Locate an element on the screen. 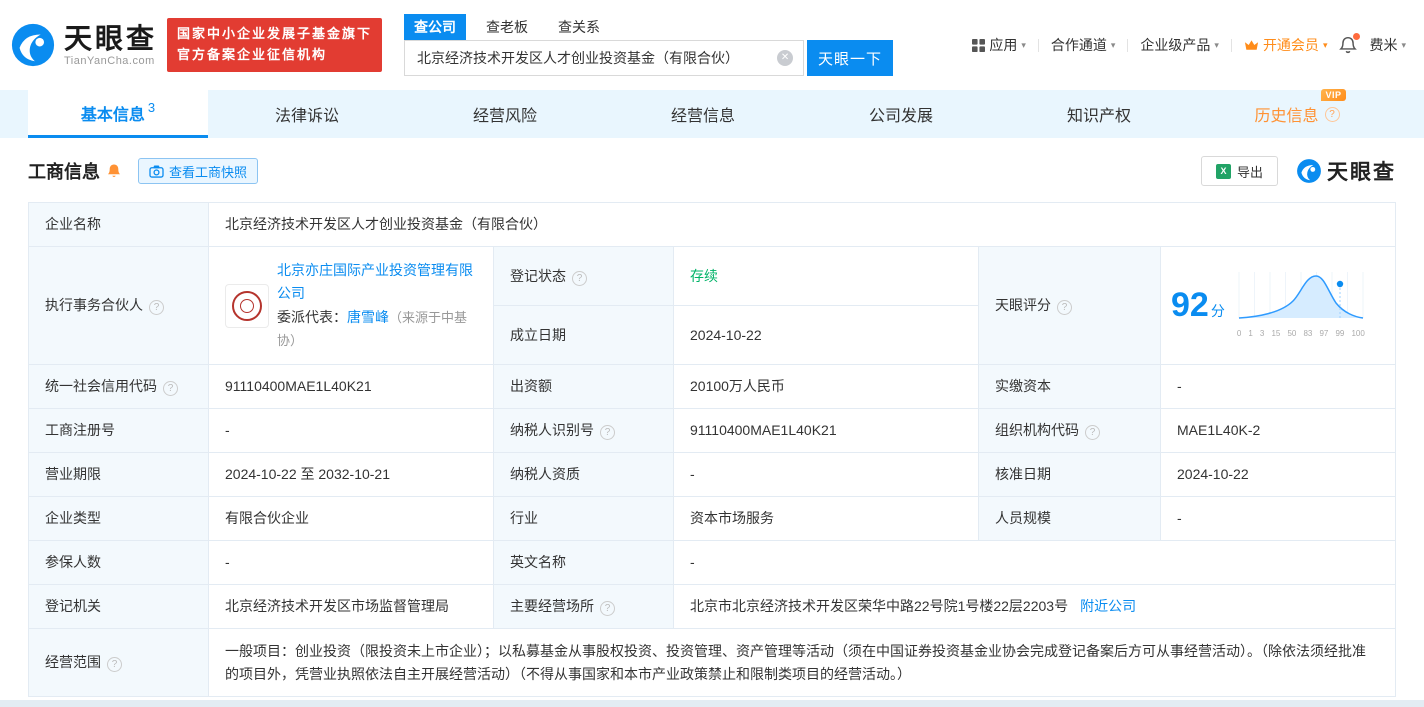 The width and height of the screenshot is (1424, 707). field-value-org-code: MAE1L40K-2 is located at coordinates (1278, 430).